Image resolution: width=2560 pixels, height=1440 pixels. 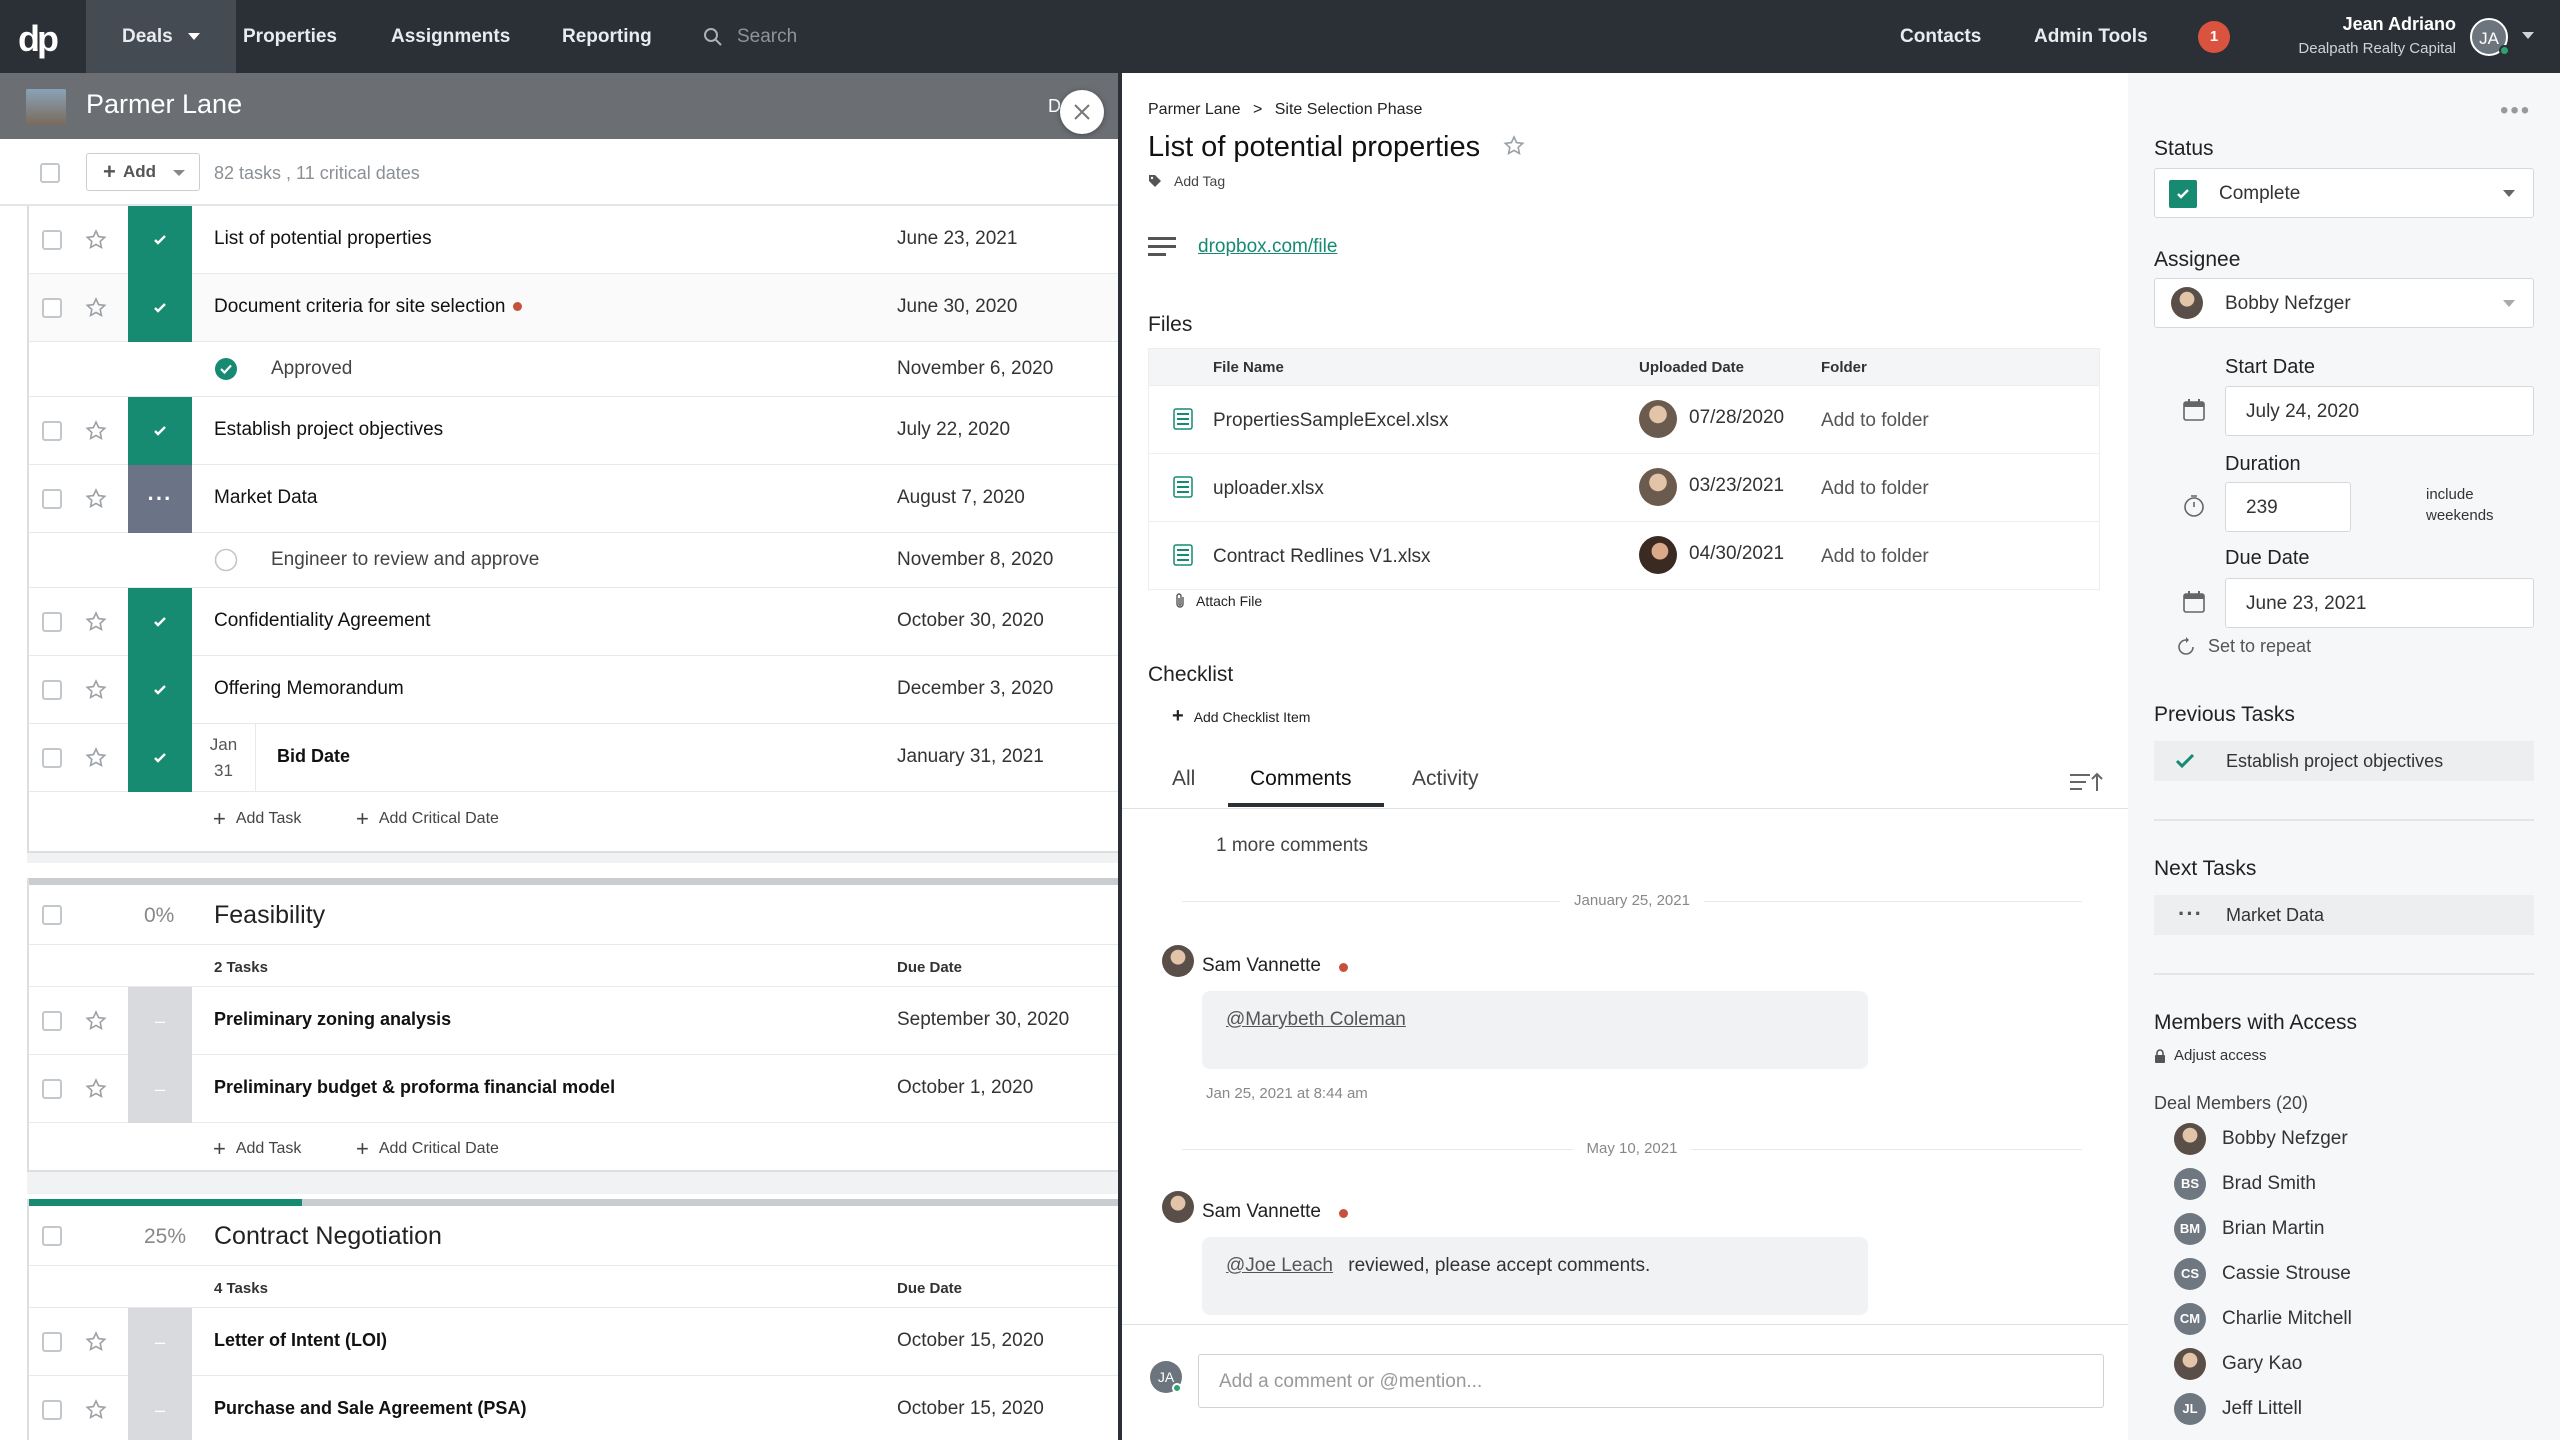 I want to click on member-item: CS Cassie Strouse, so click(x=2262, y=1274).